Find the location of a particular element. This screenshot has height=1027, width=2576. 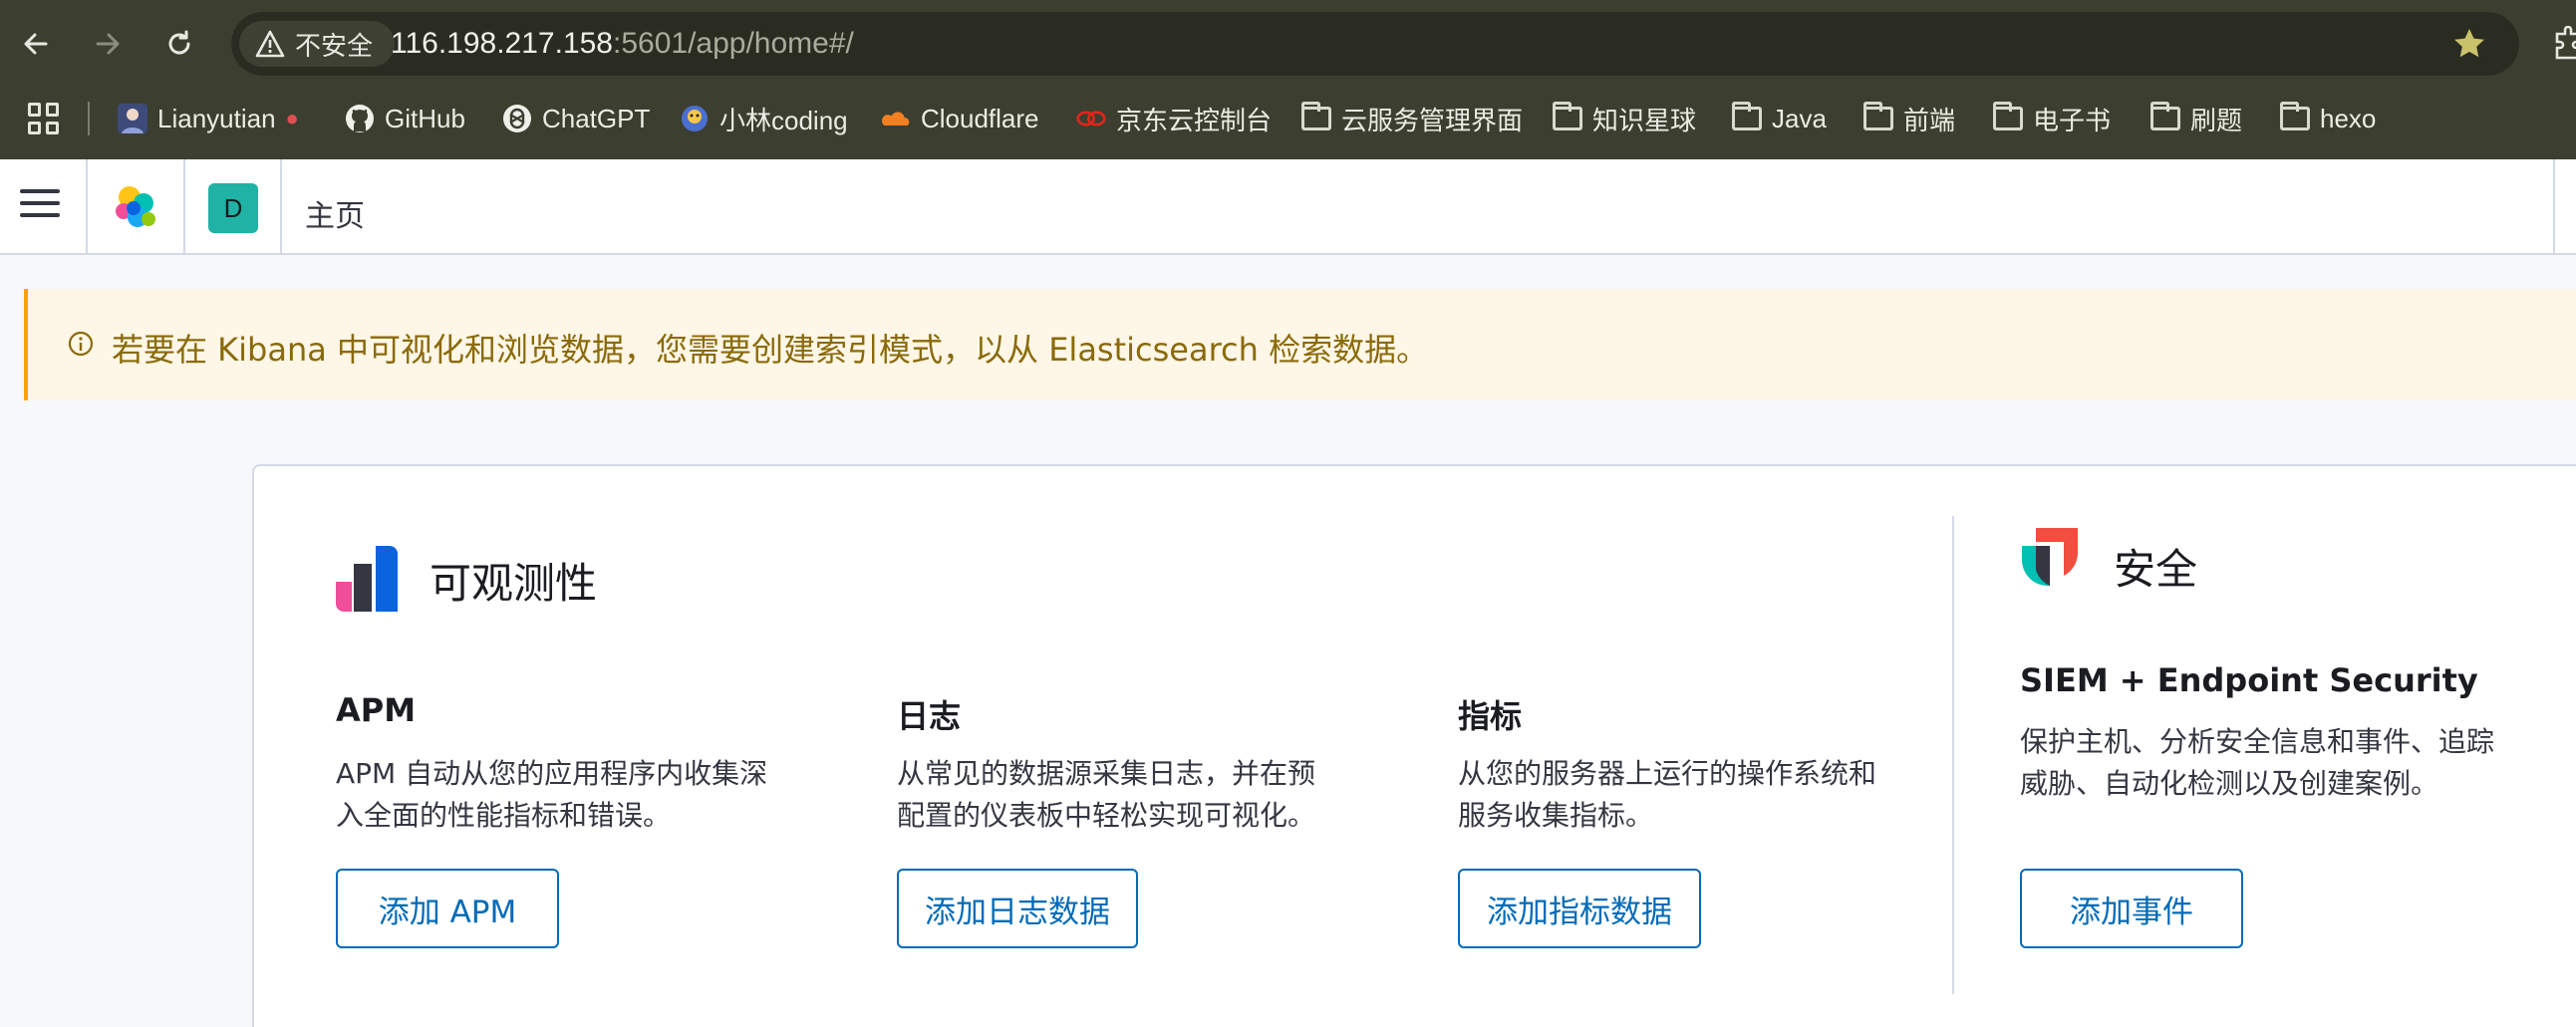

bookmark-label: 电子书 is located at coordinates (2072, 120).